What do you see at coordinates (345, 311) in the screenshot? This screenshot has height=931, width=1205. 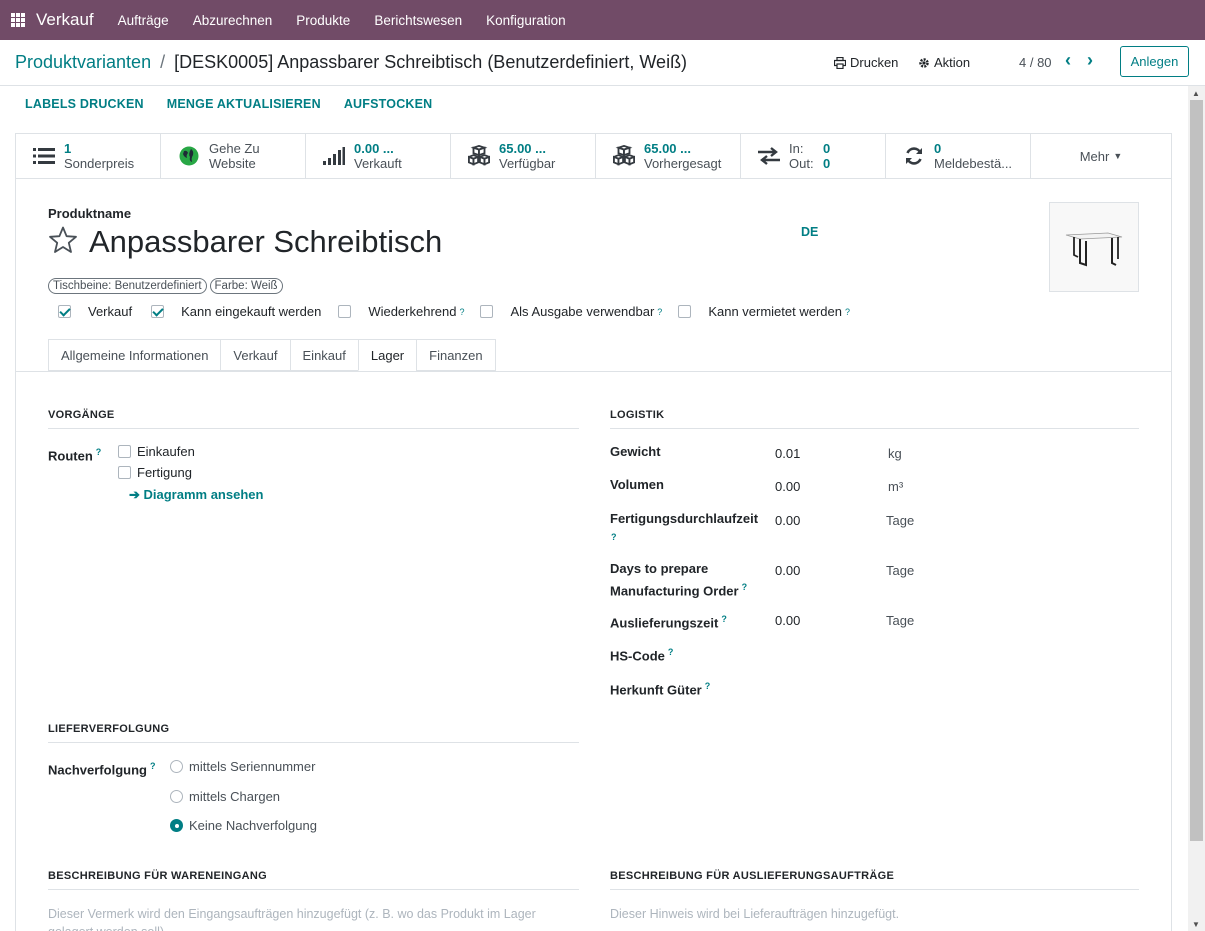 I see `recurring-checkbox` at bounding box center [345, 311].